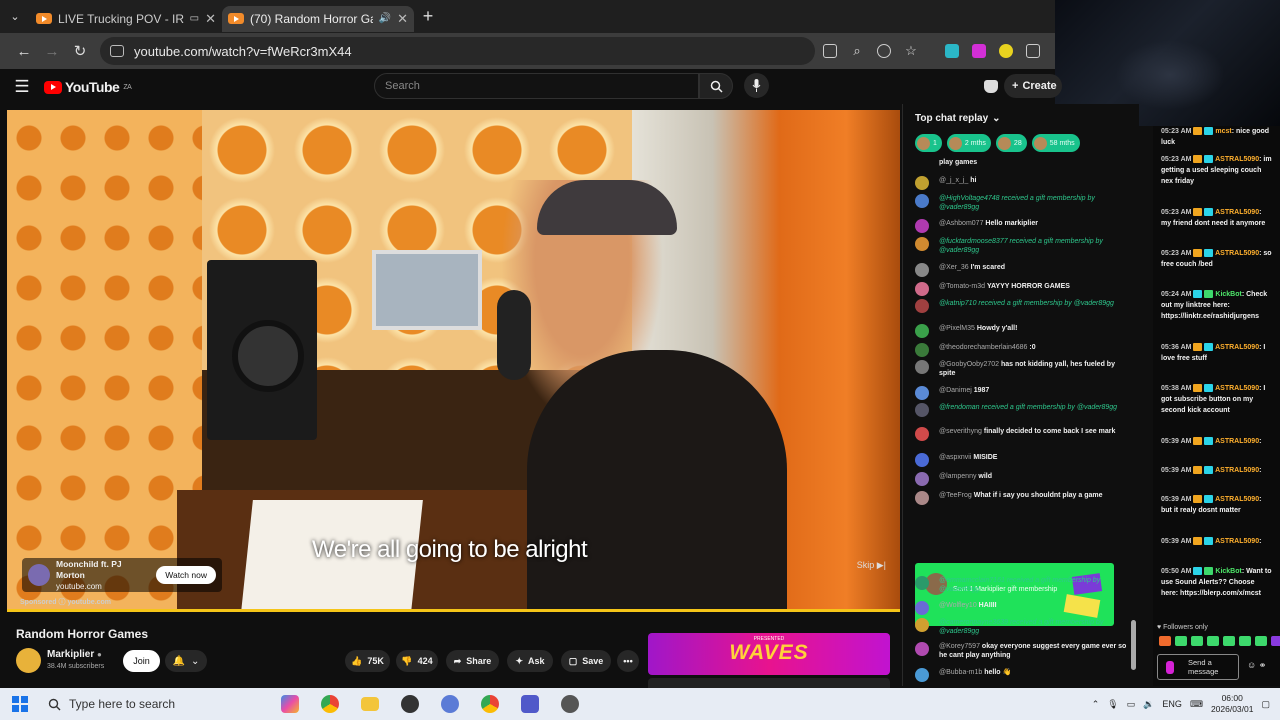  I want to click on copilot-icon, so click(290, 704).